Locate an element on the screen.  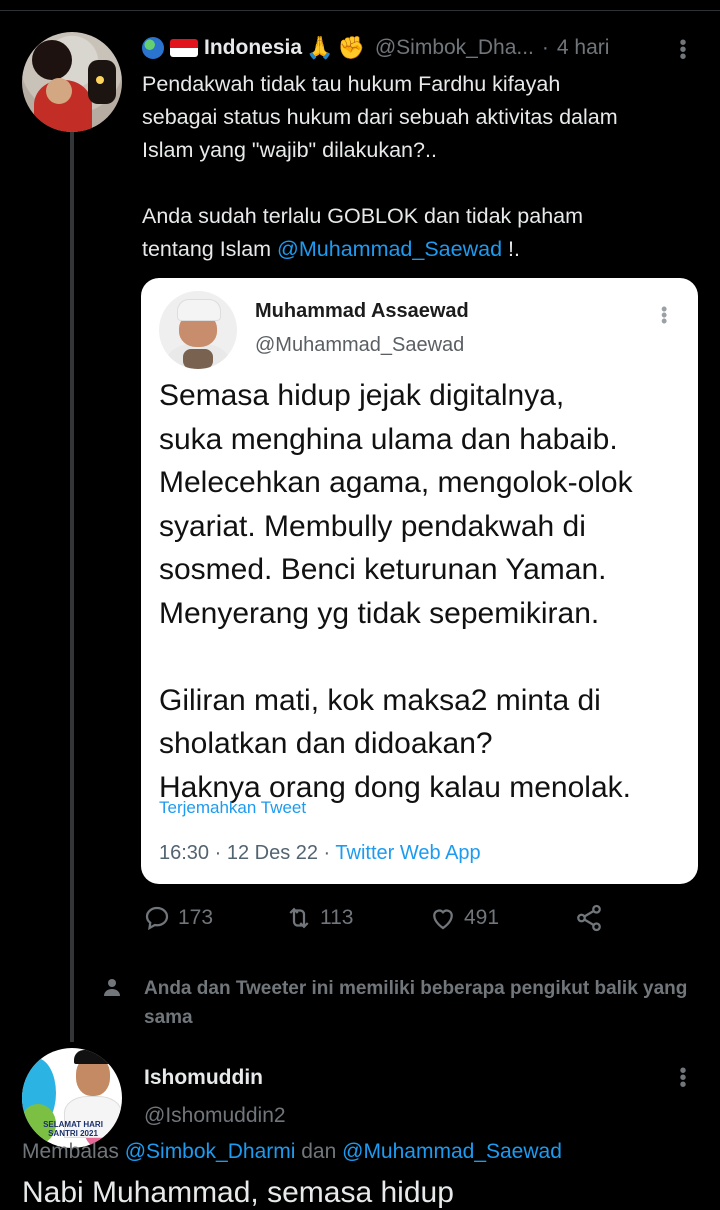
like-button: 491 is located at coordinates (463, 918).